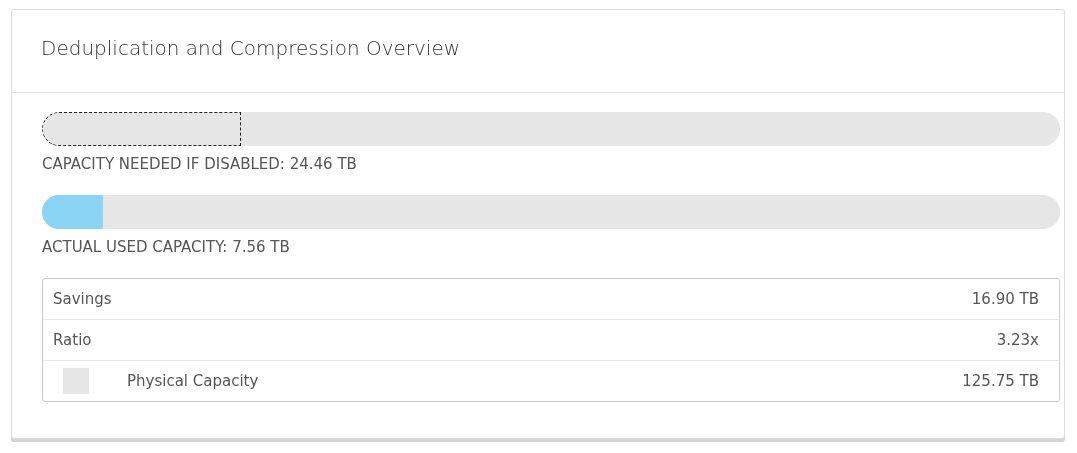 Image resolution: width=1077 pixels, height=453 pixels. Describe the element at coordinates (200, 165) in the screenshot. I see `bar-label: CAPACITY NEEDED IF DISABLED: 24.46 TB` at that location.